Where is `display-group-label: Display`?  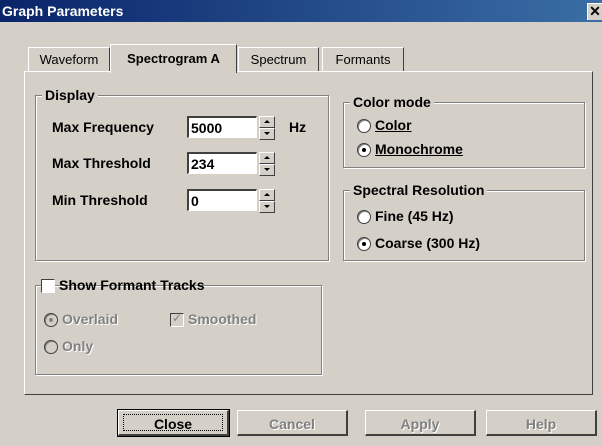 display-group-label: Display is located at coordinates (70, 95).